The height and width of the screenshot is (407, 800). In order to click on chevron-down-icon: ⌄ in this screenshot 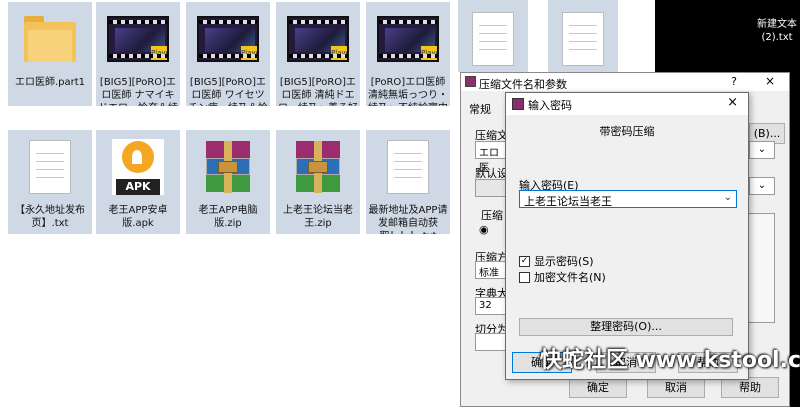, I will do `click(728, 197)`.